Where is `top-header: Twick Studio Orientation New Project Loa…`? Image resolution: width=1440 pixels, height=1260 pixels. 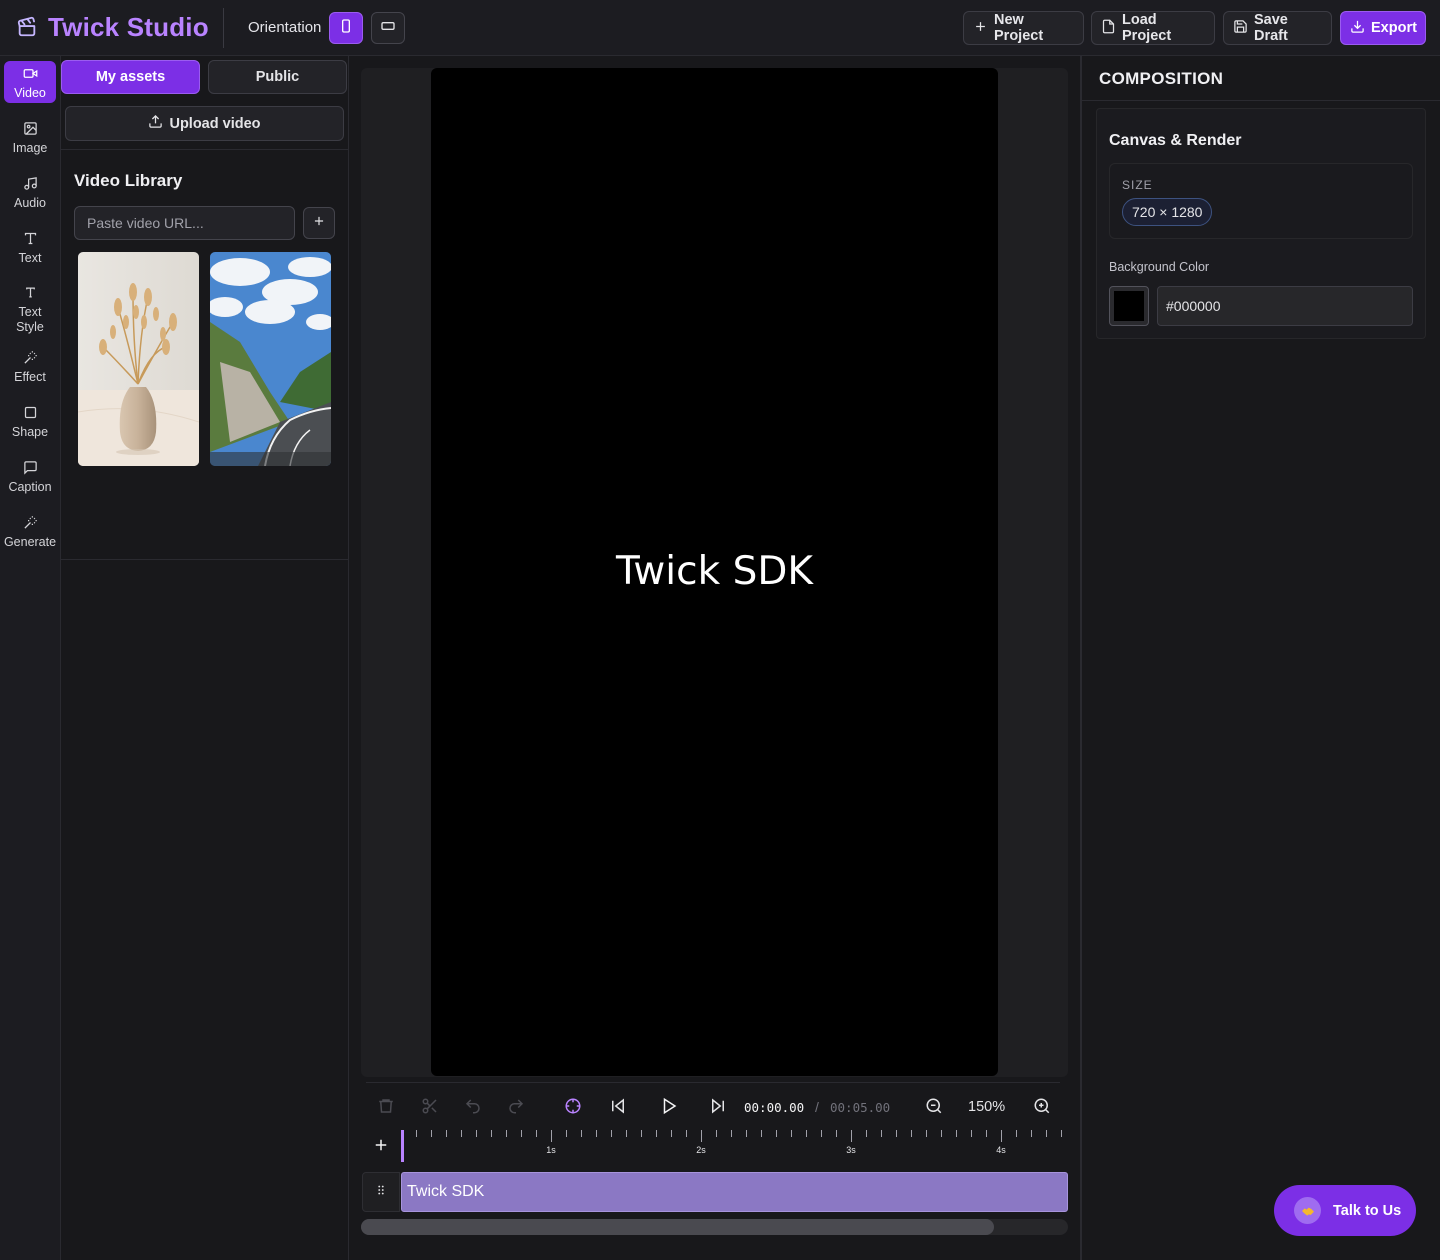
top-header: Twick Studio Orientation New Project Loa… is located at coordinates (720, 28).